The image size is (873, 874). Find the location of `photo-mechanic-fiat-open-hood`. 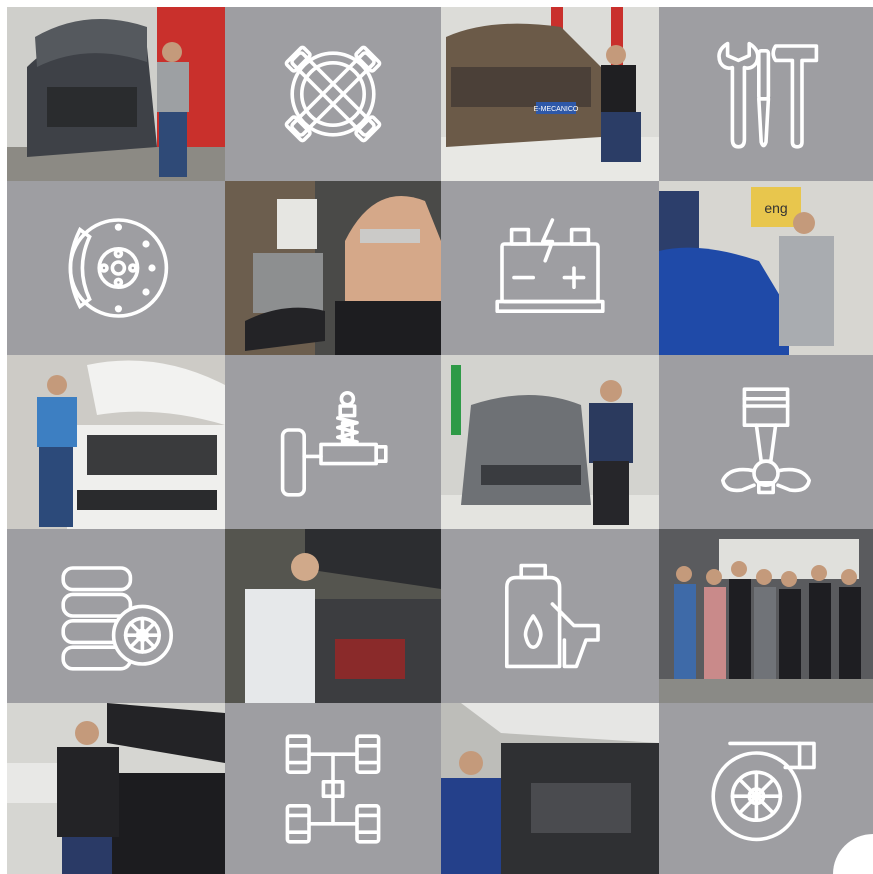

photo-mechanic-fiat-open-hood is located at coordinates (116, 442).